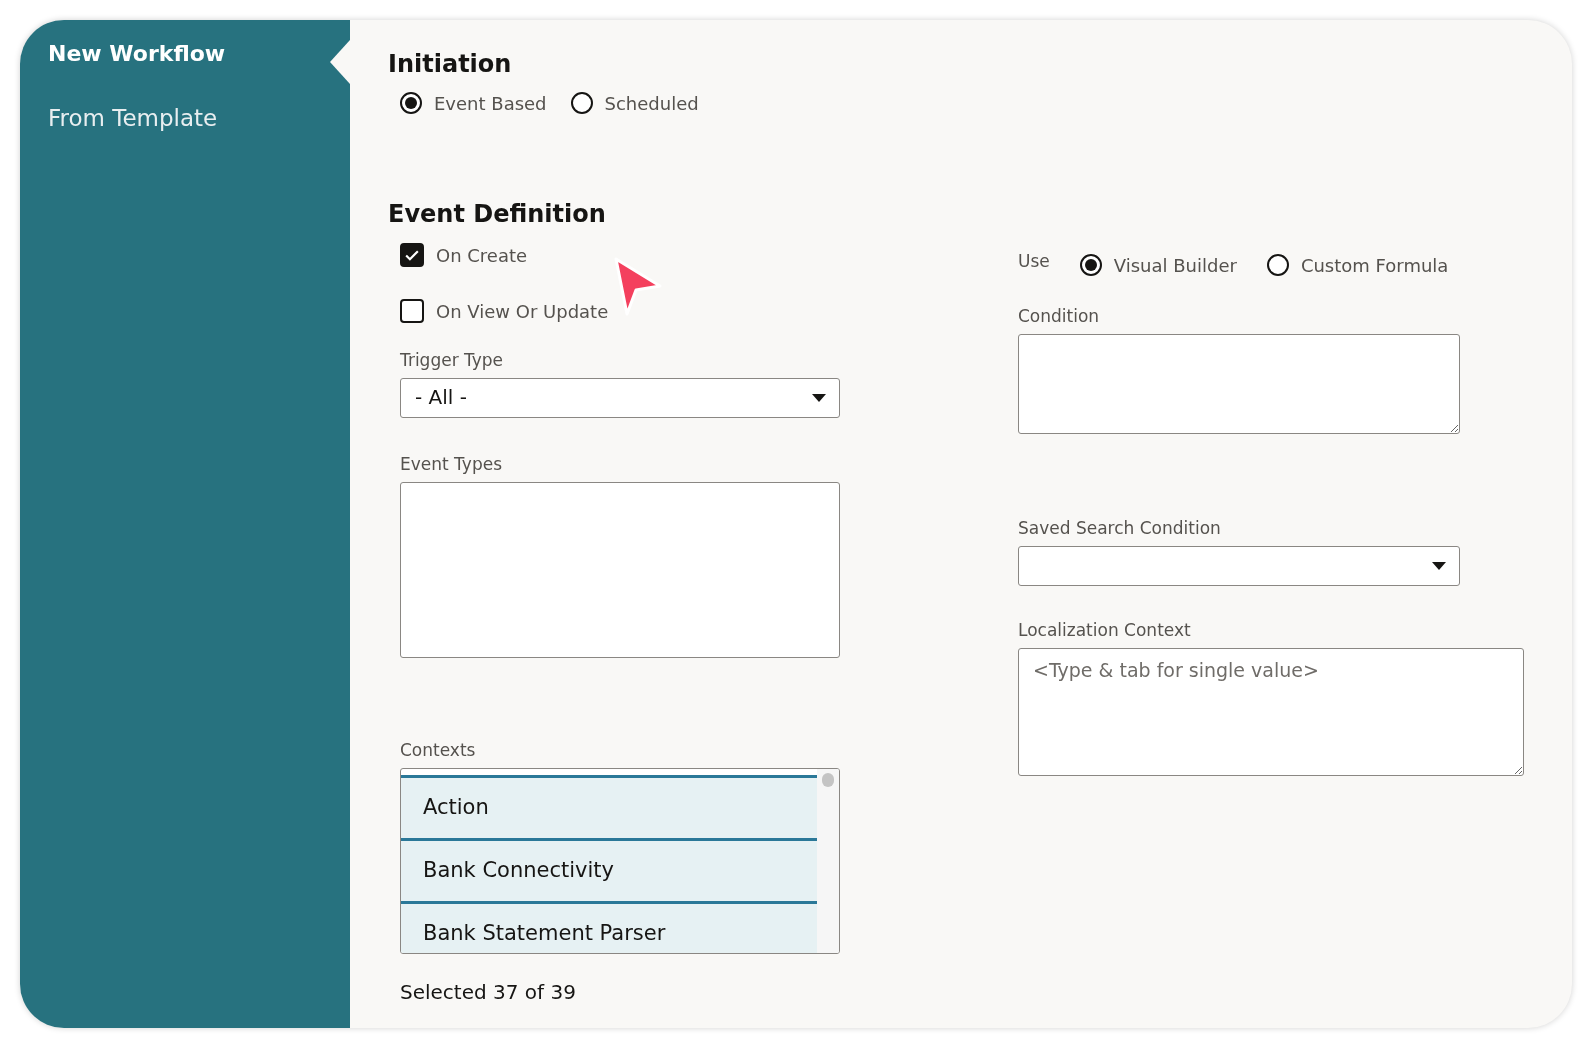 Image resolution: width=1592 pixels, height=1048 pixels. I want to click on condition-field, so click(1239, 384).